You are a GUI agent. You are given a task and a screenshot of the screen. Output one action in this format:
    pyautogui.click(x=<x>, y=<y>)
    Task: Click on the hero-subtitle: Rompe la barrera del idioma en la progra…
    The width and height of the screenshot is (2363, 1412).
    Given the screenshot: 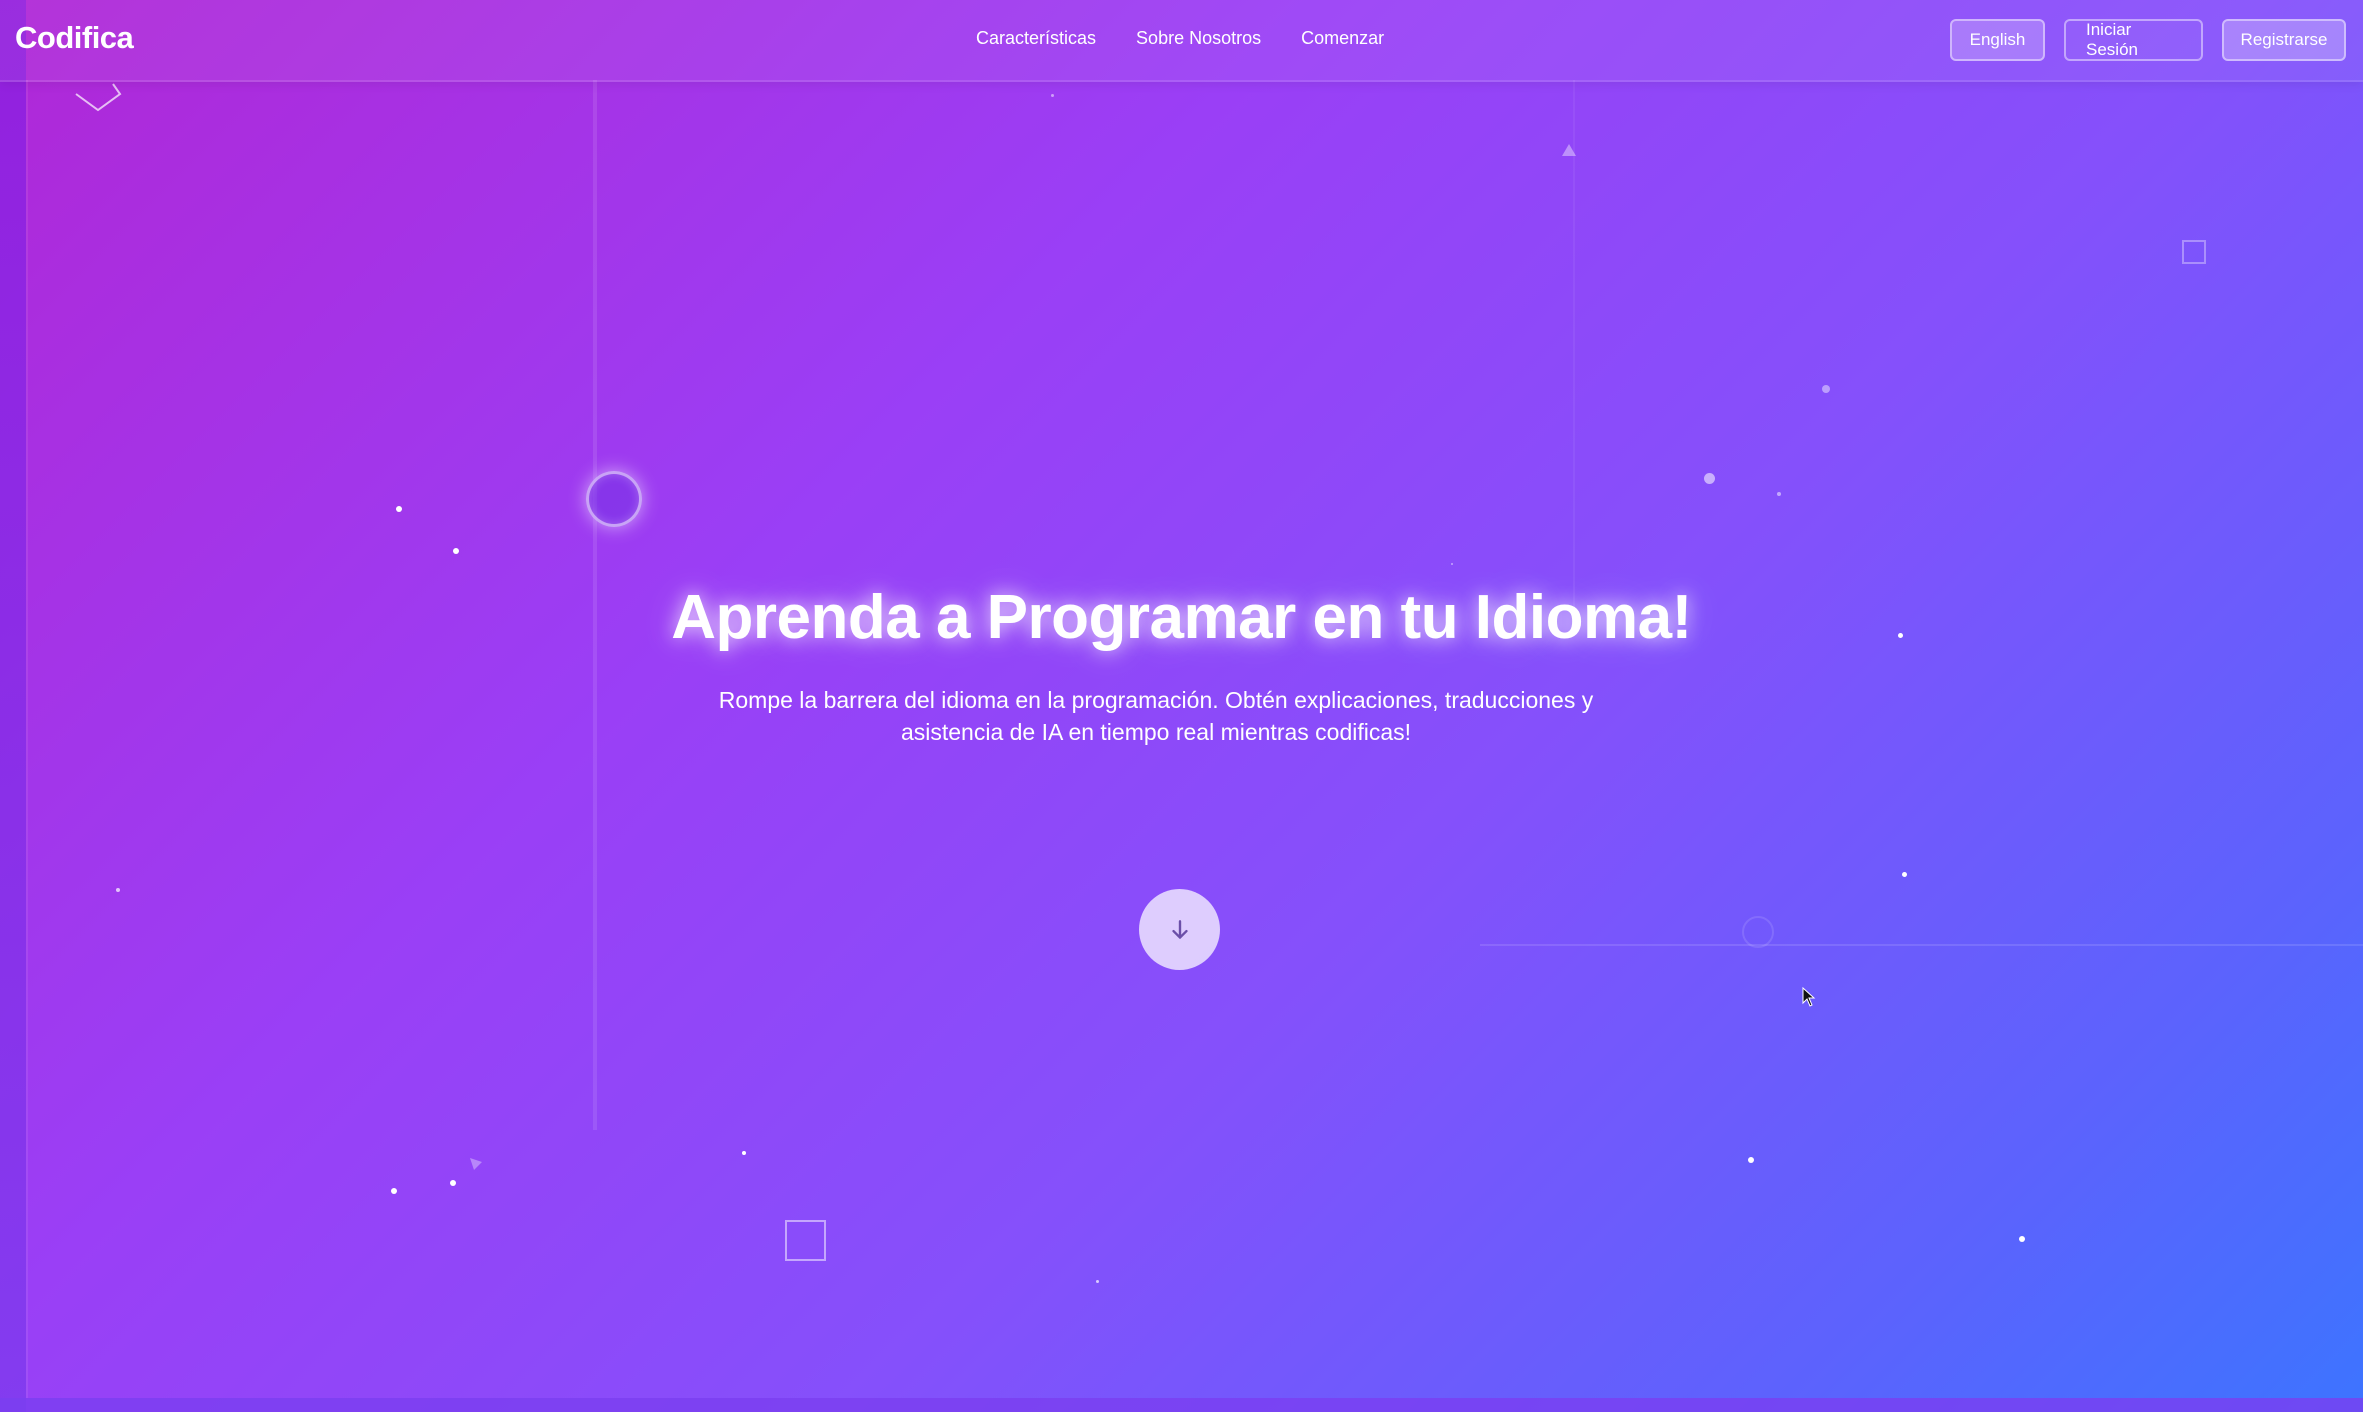 What is the action you would take?
    pyautogui.click(x=1156, y=716)
    